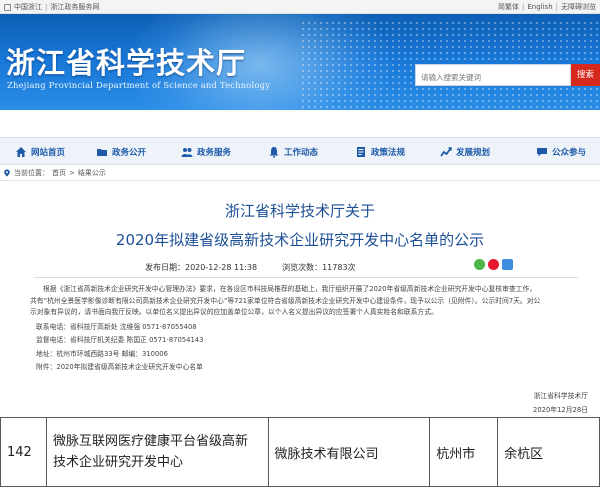  I want to click on nav-item-label: 工作动态, so click(301, 153).